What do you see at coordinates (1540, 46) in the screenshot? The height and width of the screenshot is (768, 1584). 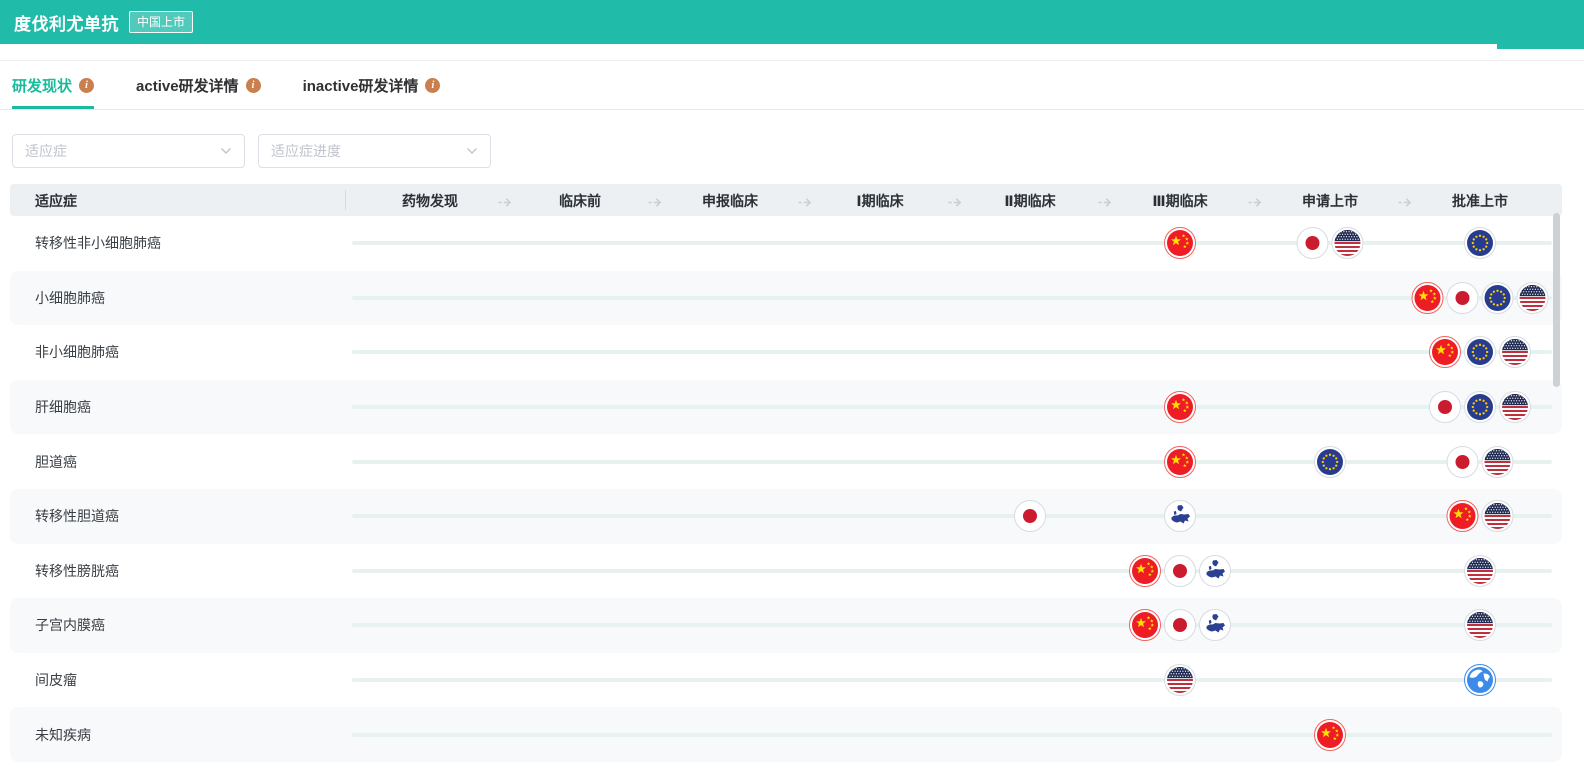 I see `header-accent-strip` at bounding box center [1540, 46].